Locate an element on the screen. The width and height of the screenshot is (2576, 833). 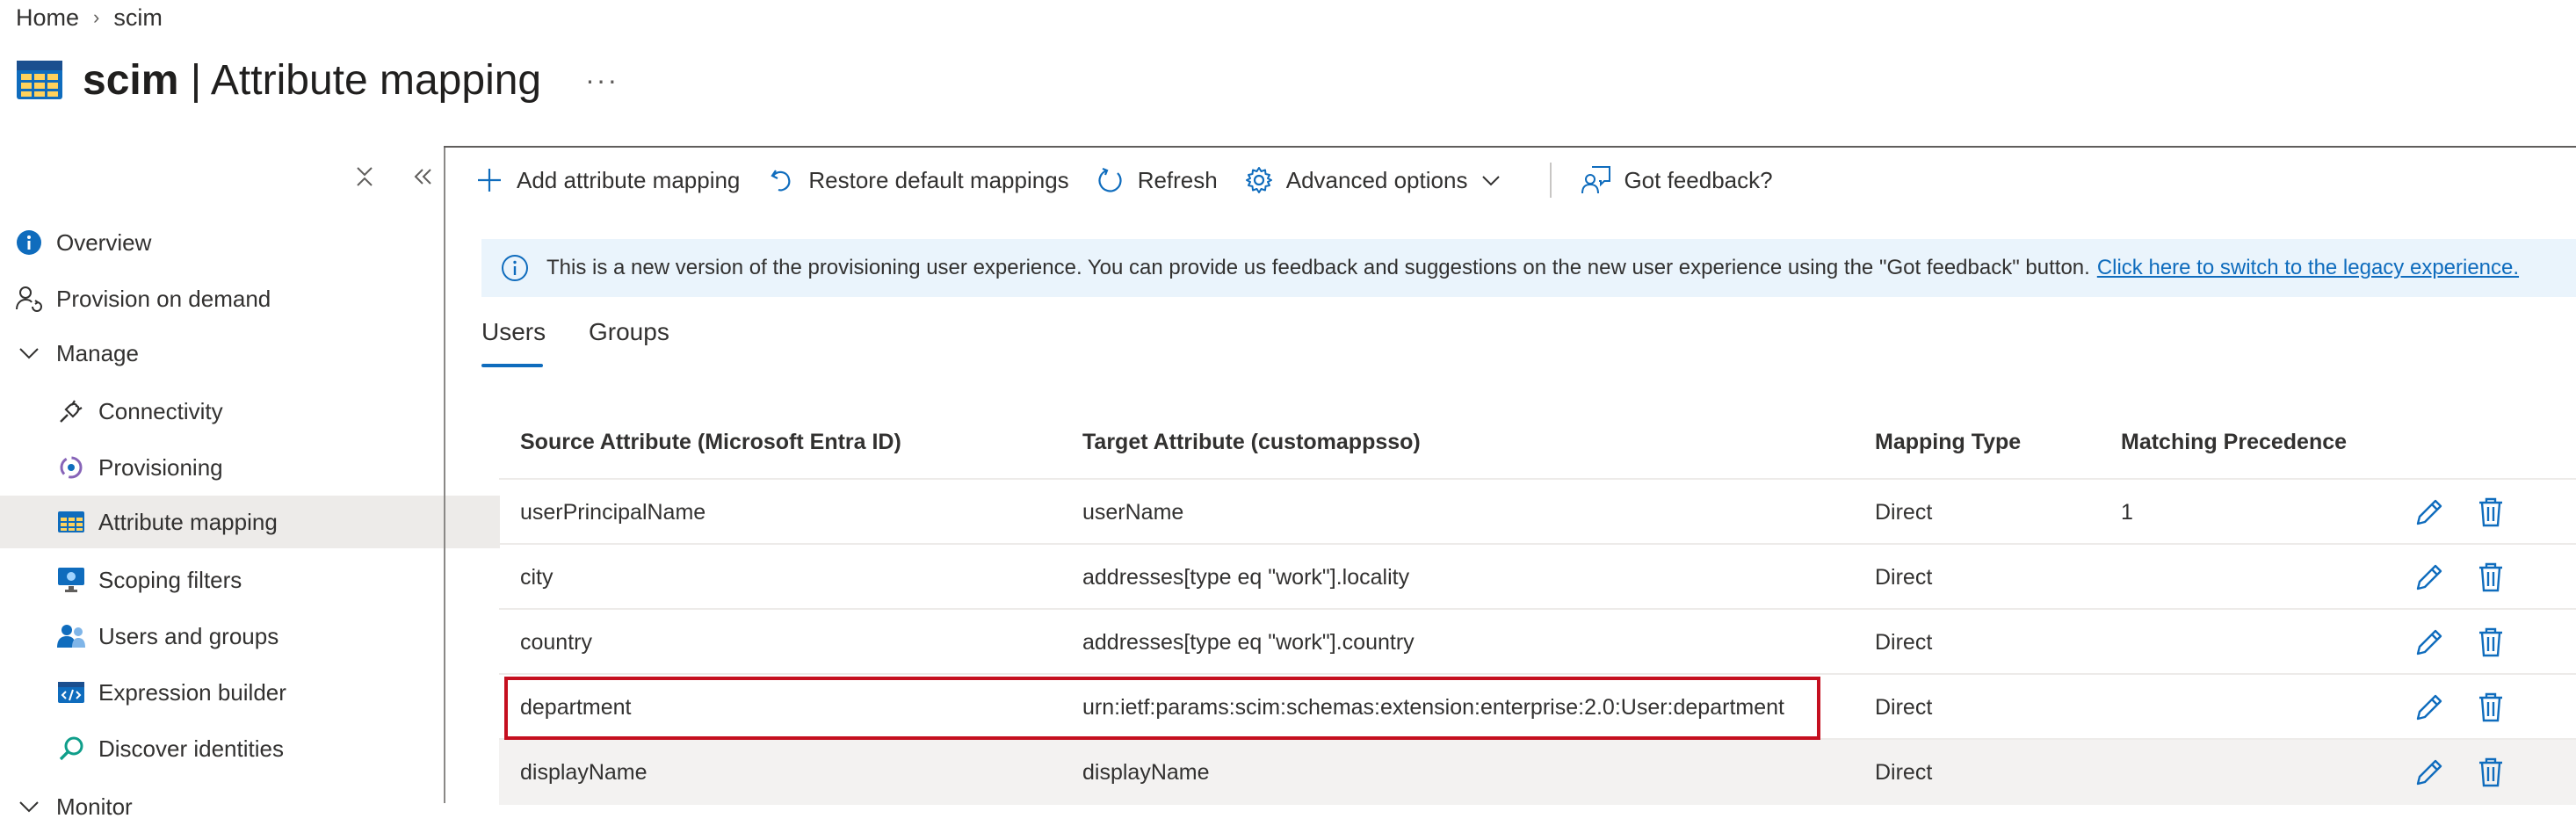
sidebar-item-discover-identities: Discover identities is located at coordinates (250, 748).